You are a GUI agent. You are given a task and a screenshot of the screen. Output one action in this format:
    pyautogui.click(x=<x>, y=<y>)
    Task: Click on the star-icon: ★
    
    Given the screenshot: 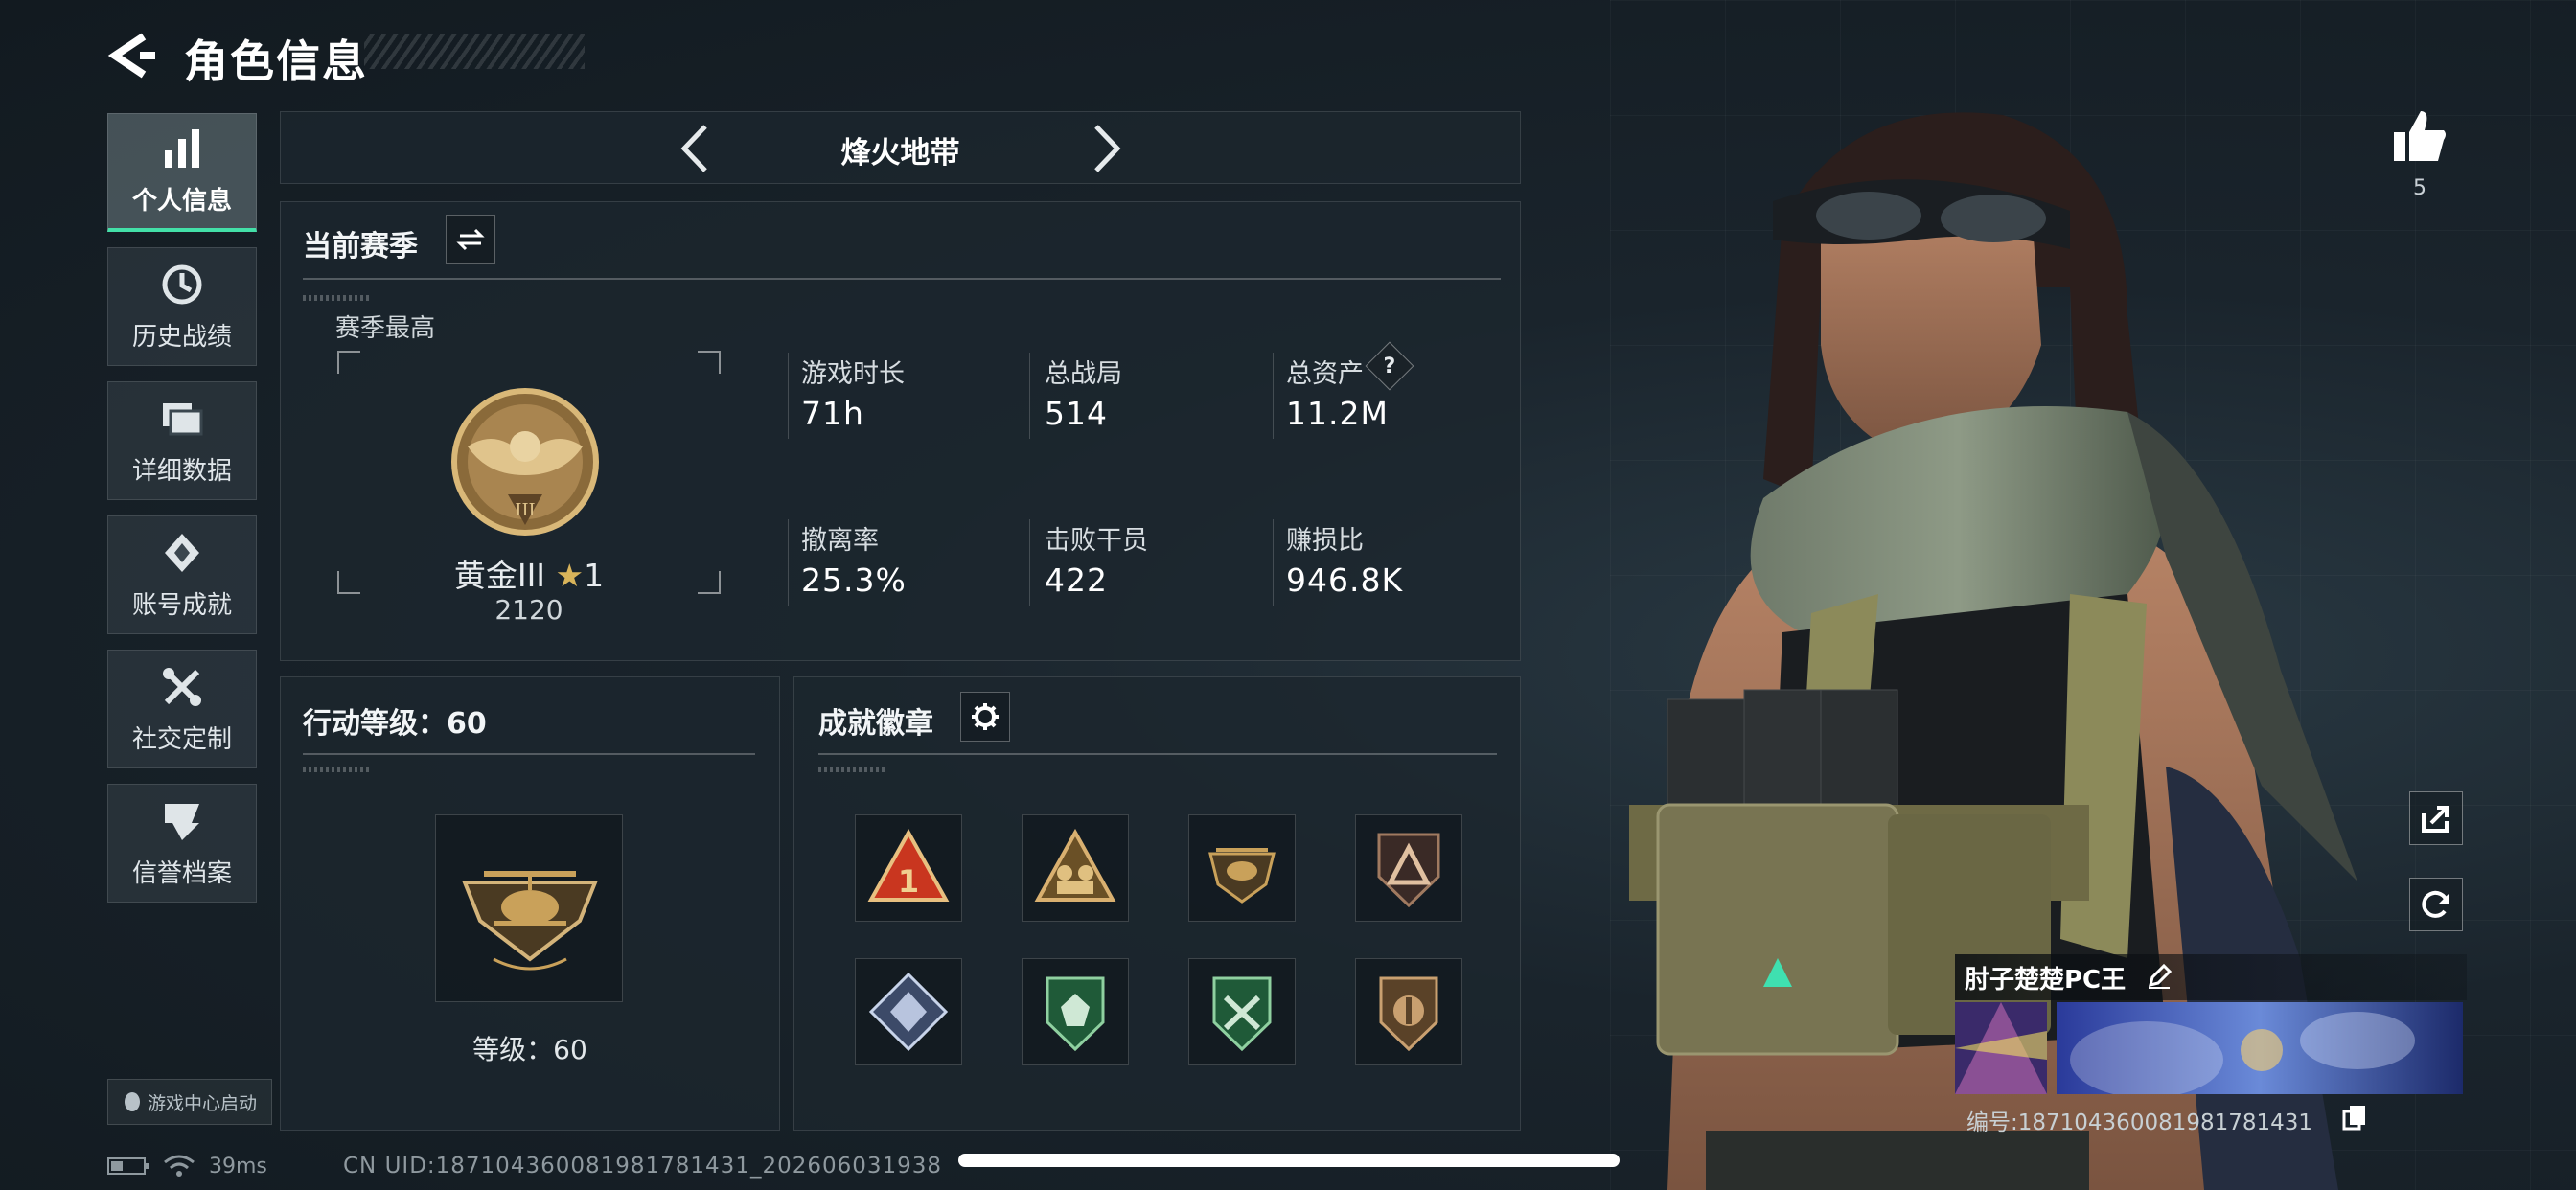 What is the action you would take?
    pyautogui.click(x=570, y=575)
    